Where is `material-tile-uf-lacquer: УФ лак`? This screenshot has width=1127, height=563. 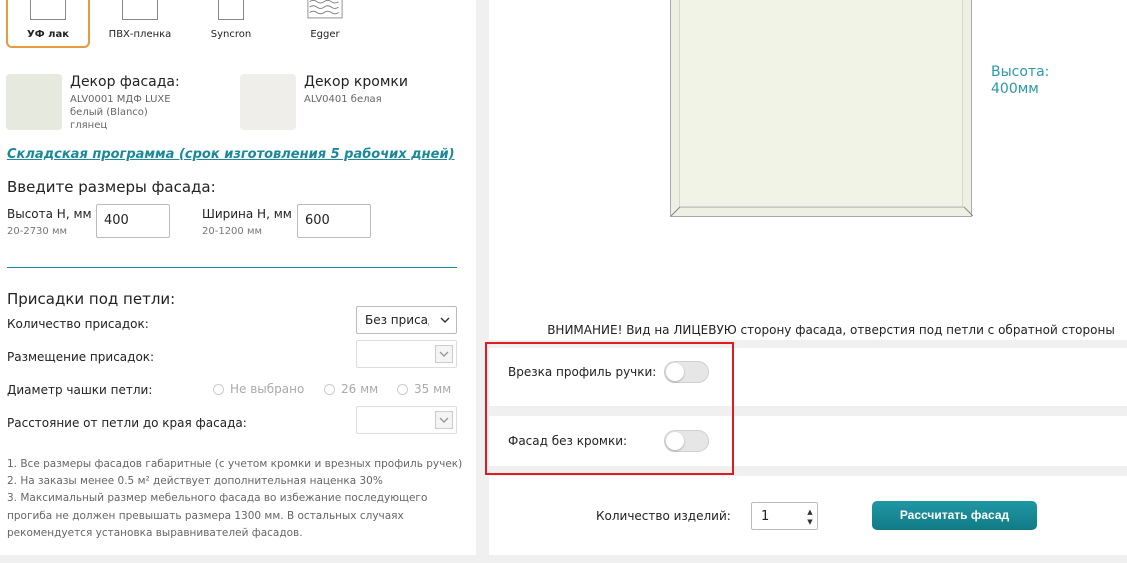 material-tile-uf-lacquer: УФ лак is located at coordinates (48, 24).